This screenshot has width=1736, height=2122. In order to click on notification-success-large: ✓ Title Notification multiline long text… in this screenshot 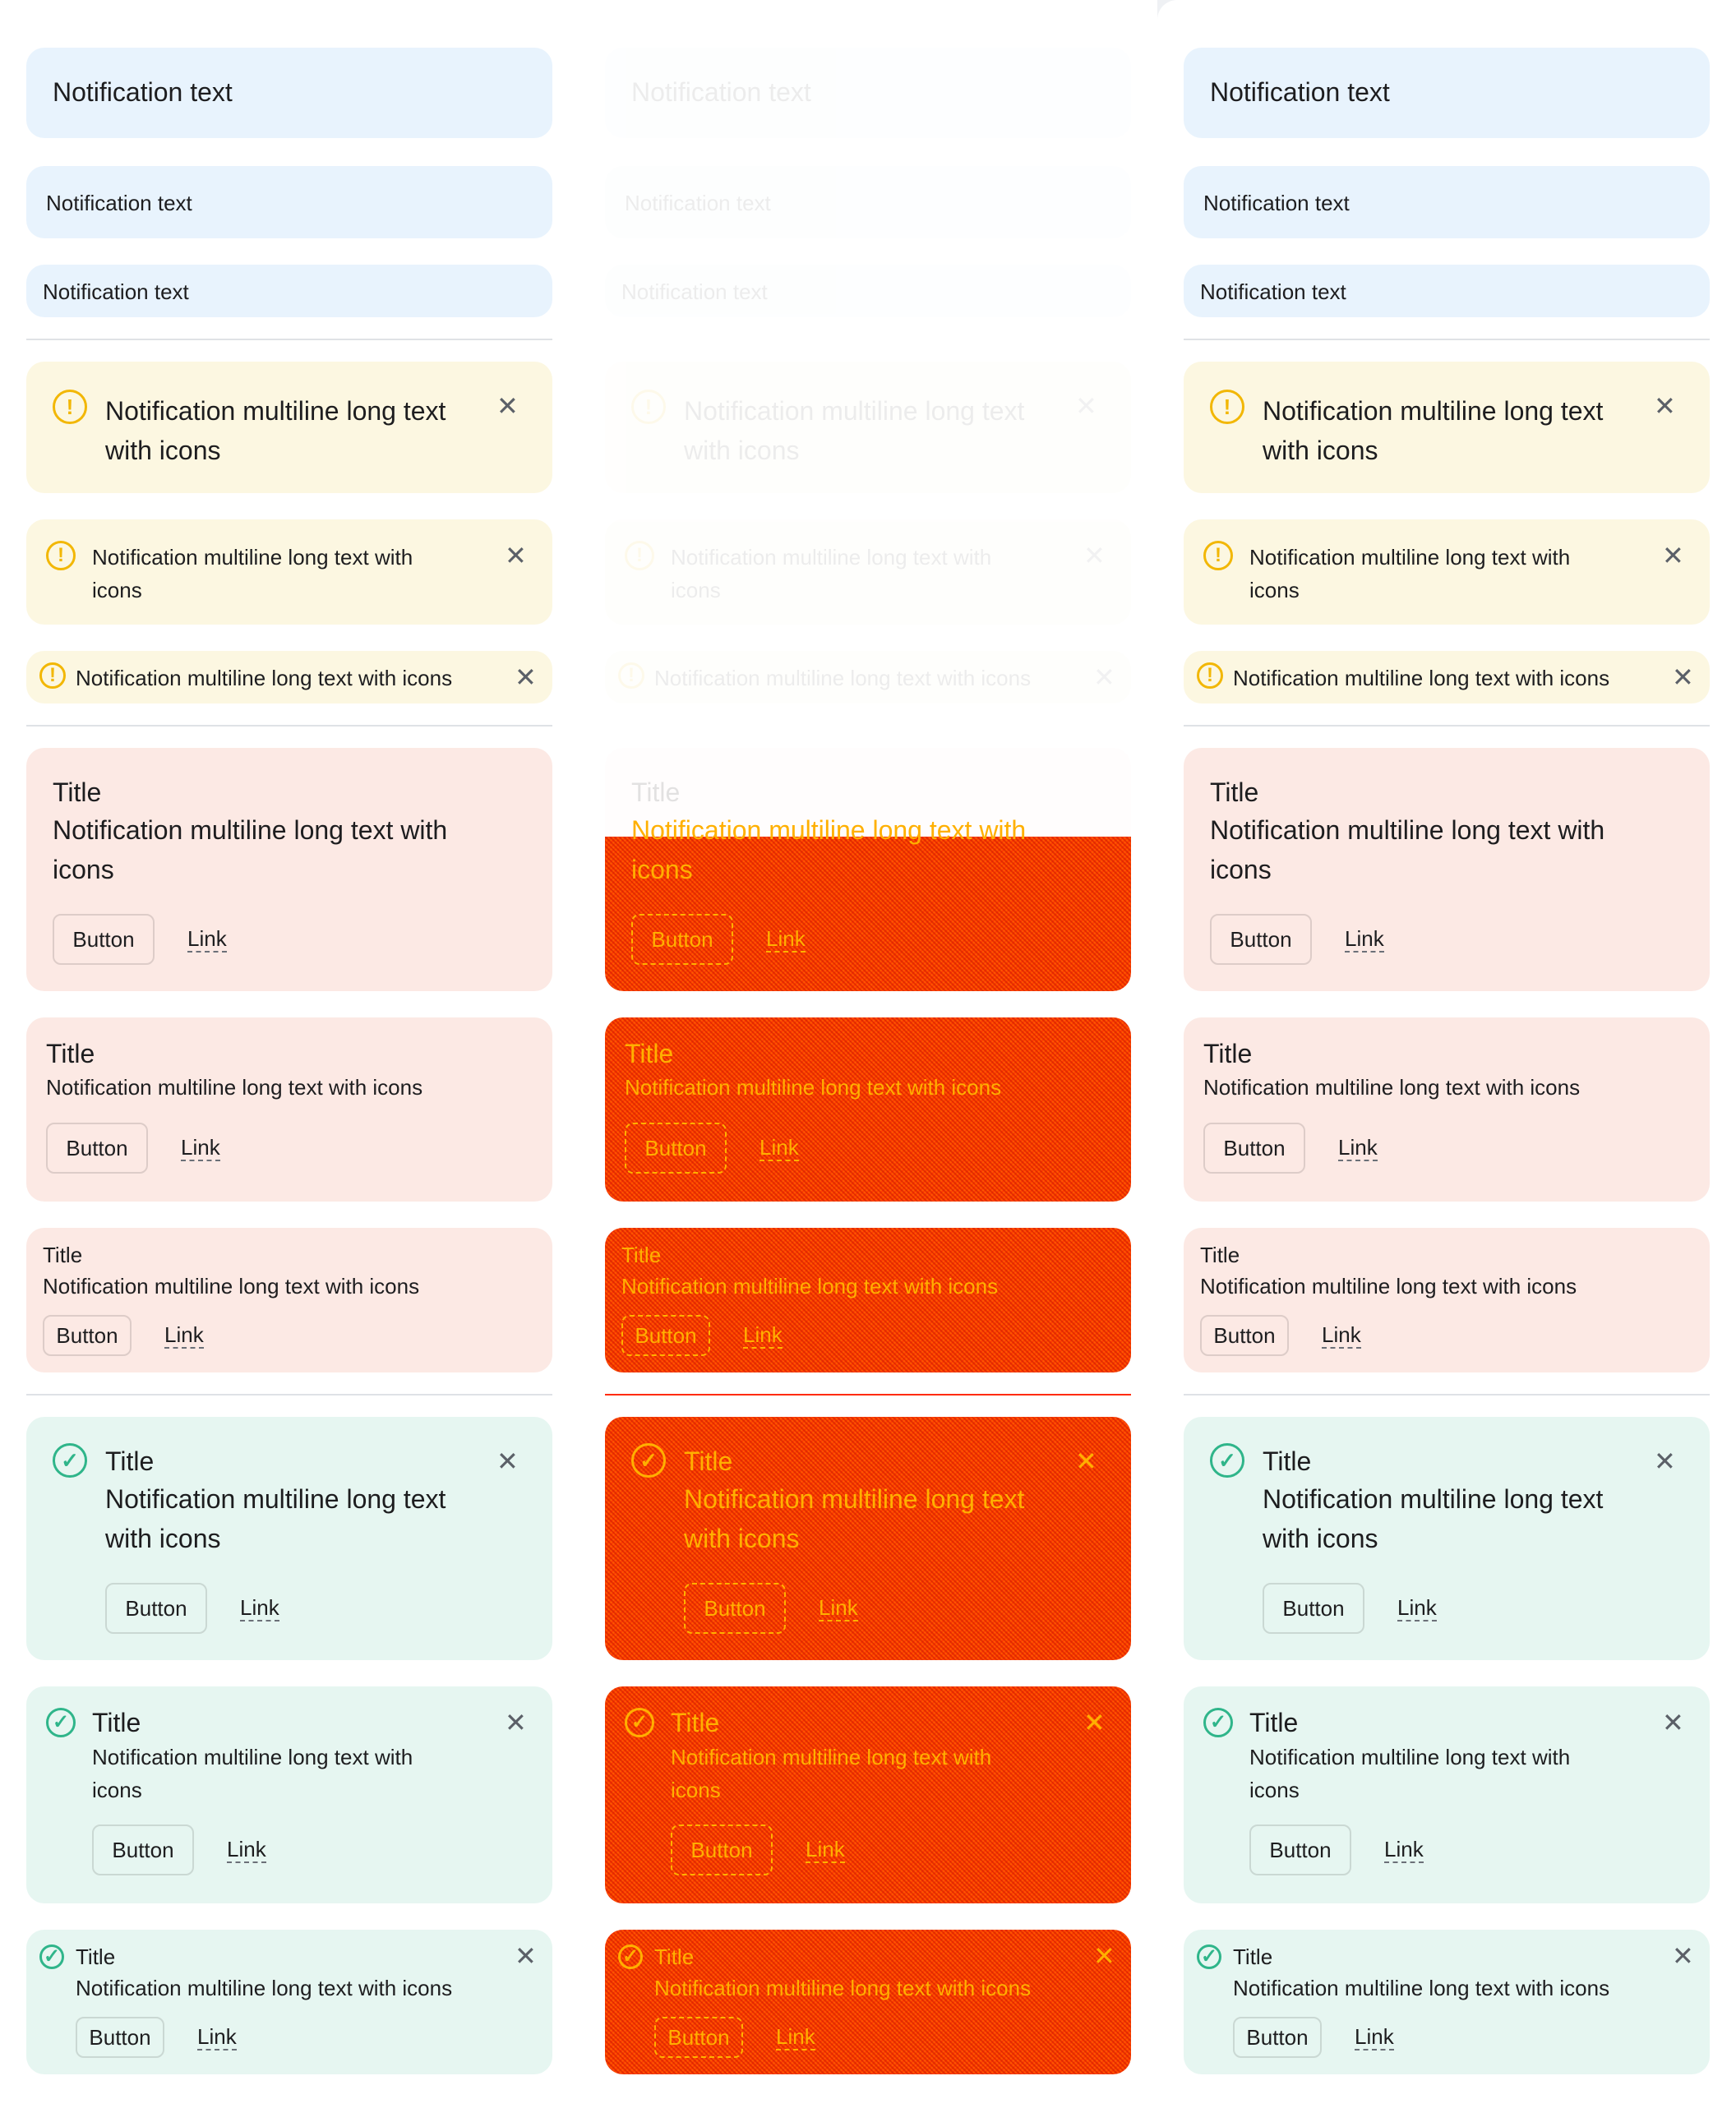, I will do `click(868, 1538)`.